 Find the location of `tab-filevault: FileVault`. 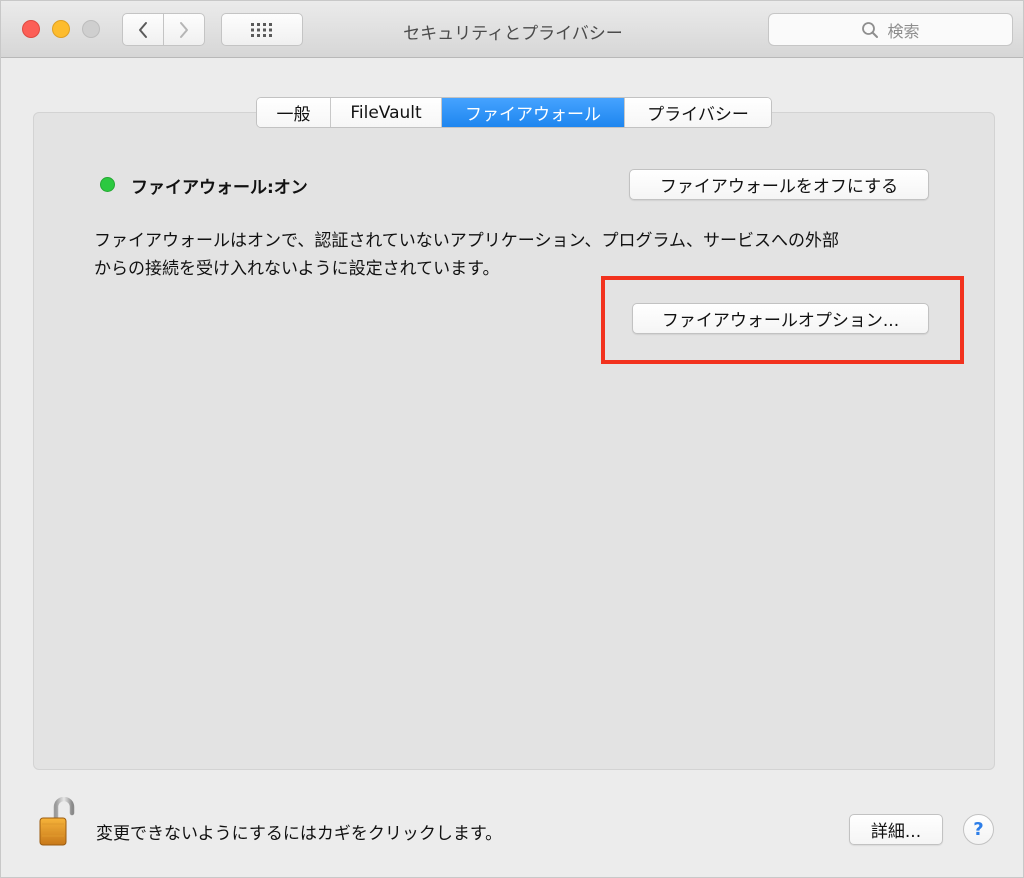

tab-filevault: FileVault is located at coordinates (386, 112).